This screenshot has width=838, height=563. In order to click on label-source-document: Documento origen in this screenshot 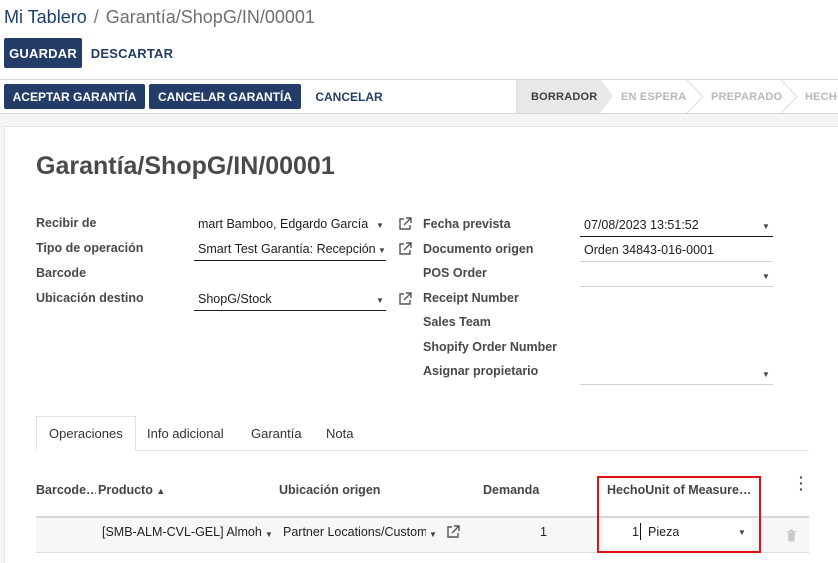, I will do `click(478, 249)`.